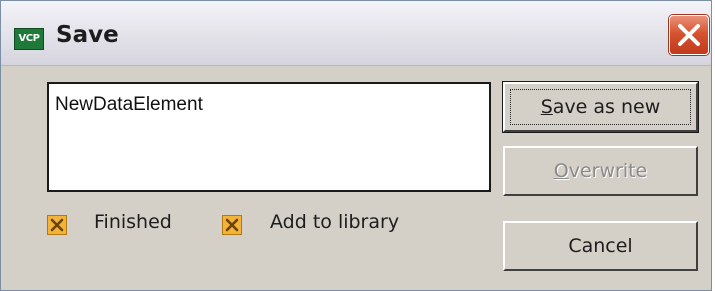  I want to click on add-to-library-checkbox, so click(232, 225).